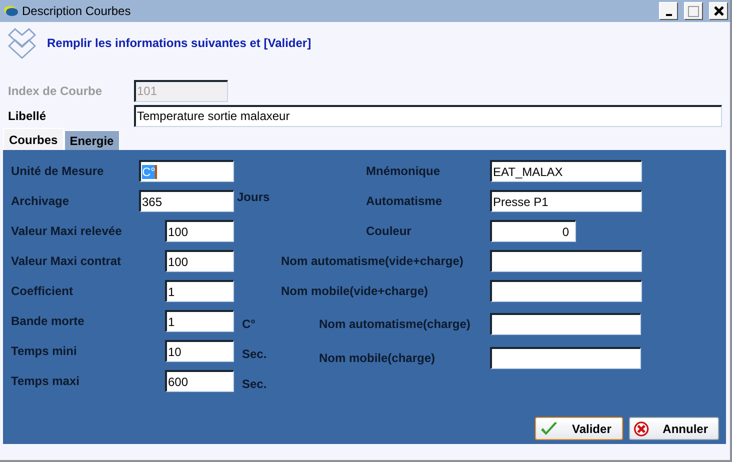 This screenshot has width=732, height=462. I want to click on unit-label: Jours, so click(253, 197).